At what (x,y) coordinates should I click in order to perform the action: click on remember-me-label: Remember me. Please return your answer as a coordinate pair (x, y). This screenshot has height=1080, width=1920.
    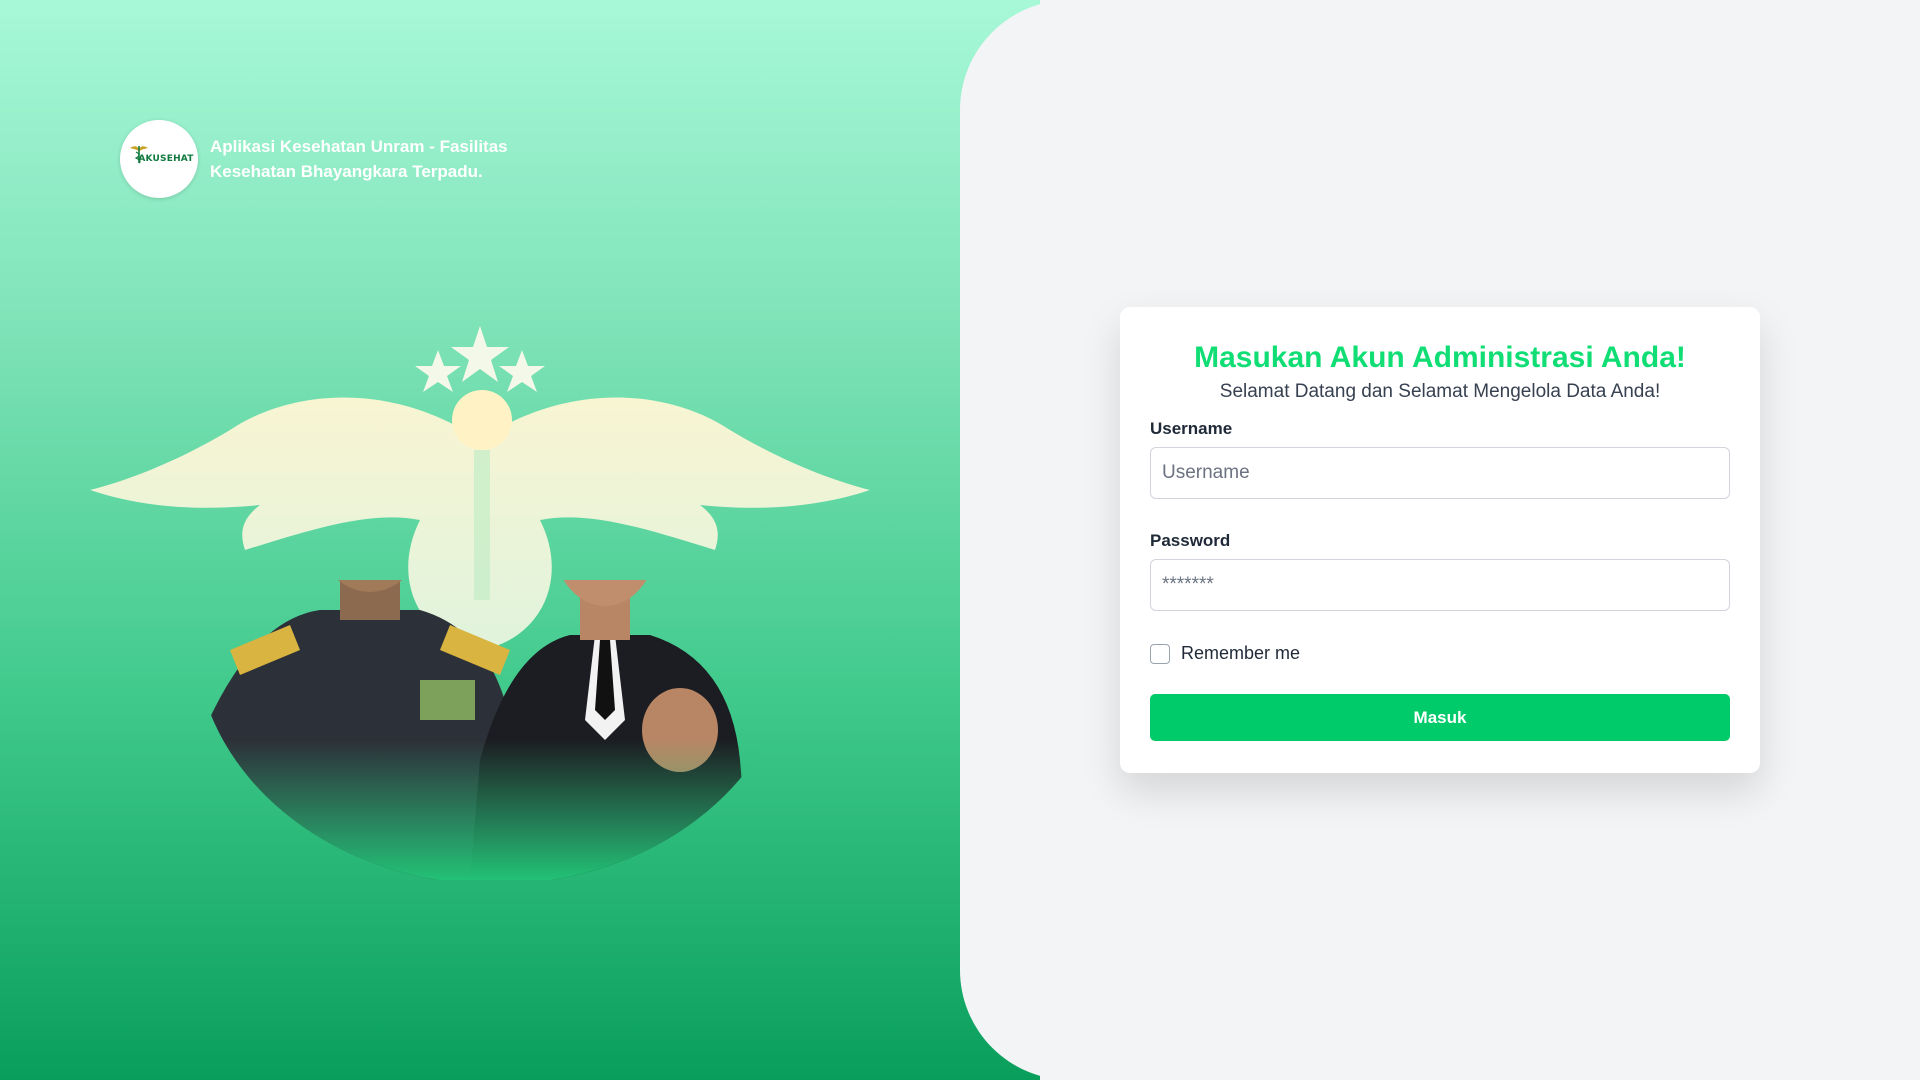
    Looking at the image, I should click on (1241, 653).